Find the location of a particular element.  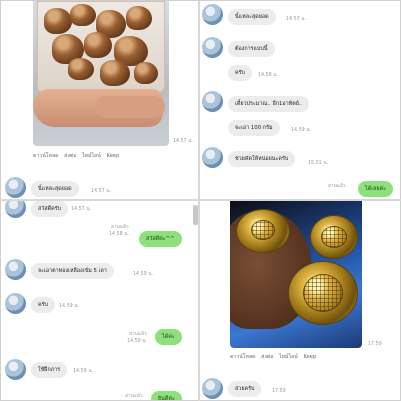

message-timestamp: 15.01 น. is located at coordinates (318, 163).